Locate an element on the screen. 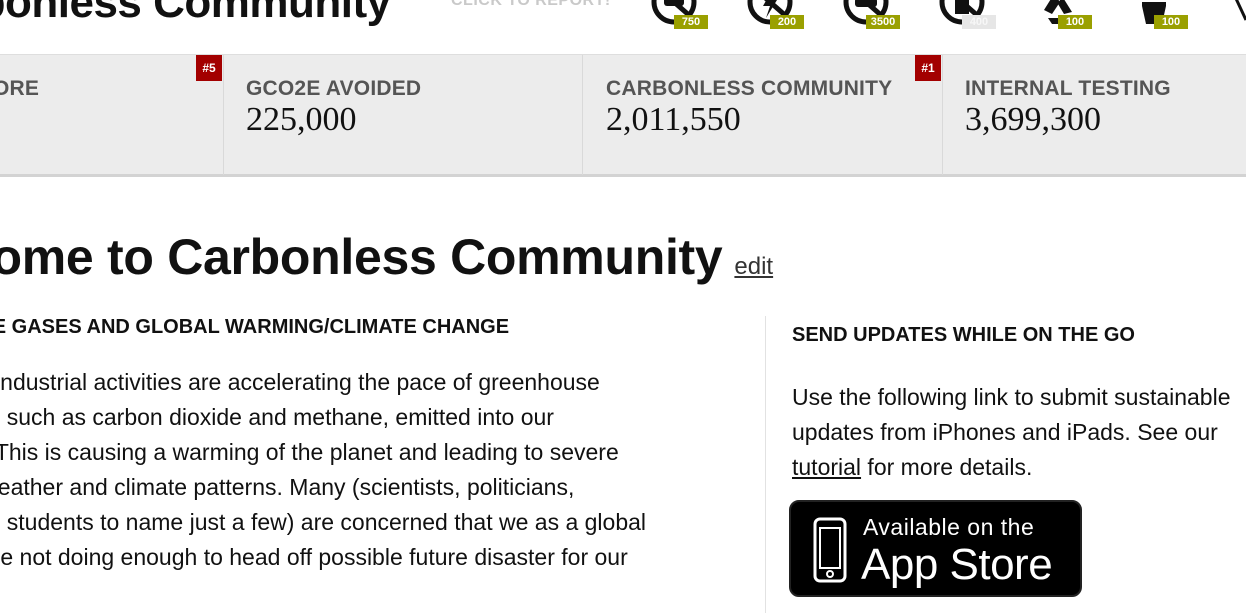 Image resolution: width=1246 pixels, height=613 pixels. page-heading: come to Carbonless Community edit is located at coordinates (386, 257).